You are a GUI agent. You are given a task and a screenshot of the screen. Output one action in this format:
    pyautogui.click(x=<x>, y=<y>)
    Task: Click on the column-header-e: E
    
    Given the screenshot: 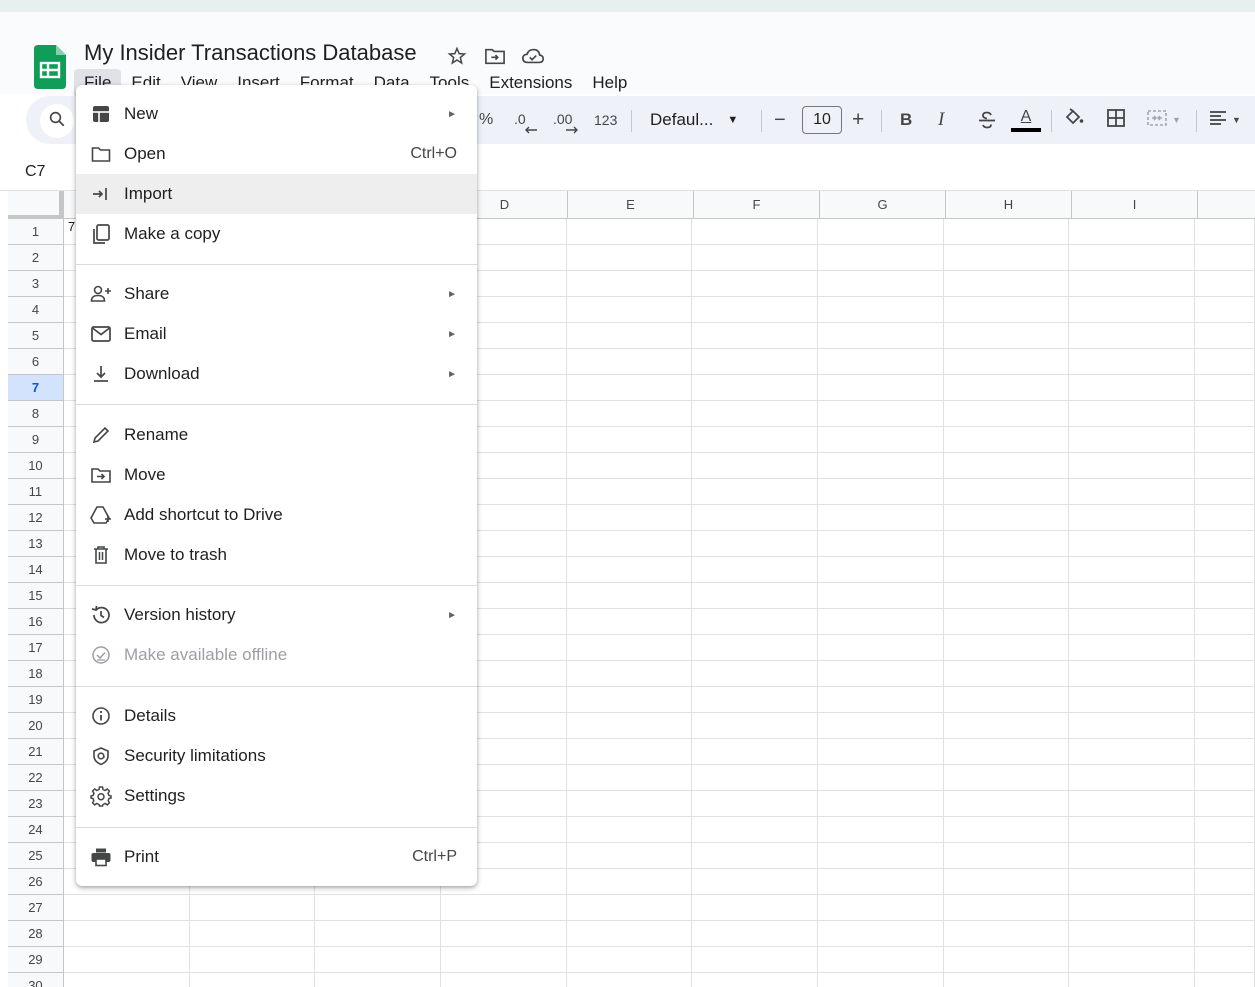 What is the action you would take?
    pyautogui.click(x=631, y=205)
    